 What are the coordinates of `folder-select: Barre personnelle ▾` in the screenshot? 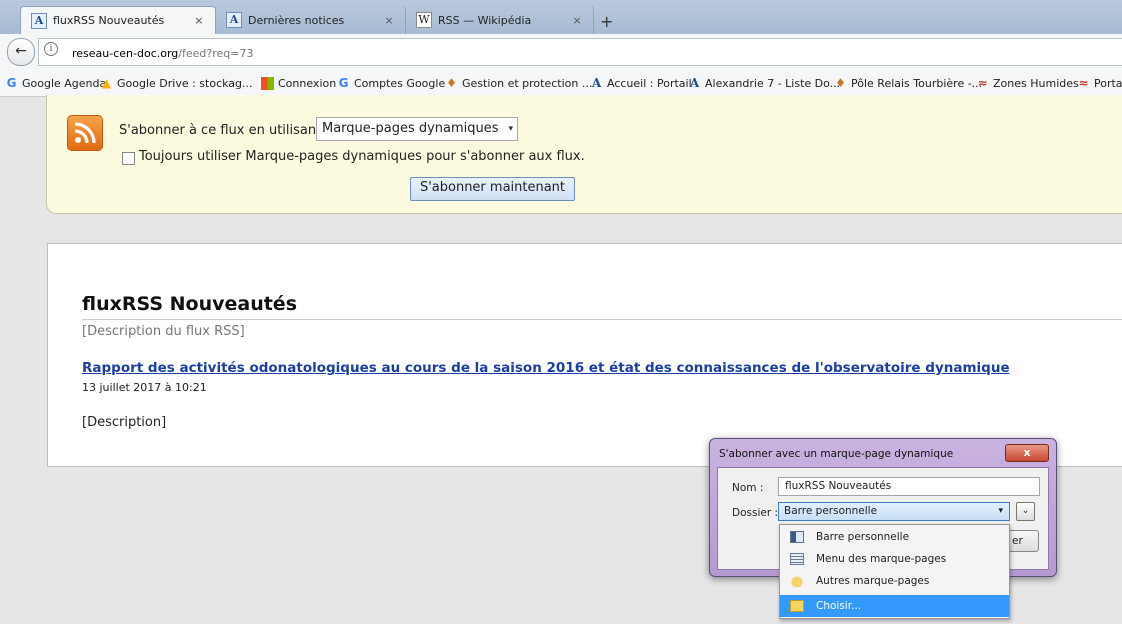 It's located at (894, 511).